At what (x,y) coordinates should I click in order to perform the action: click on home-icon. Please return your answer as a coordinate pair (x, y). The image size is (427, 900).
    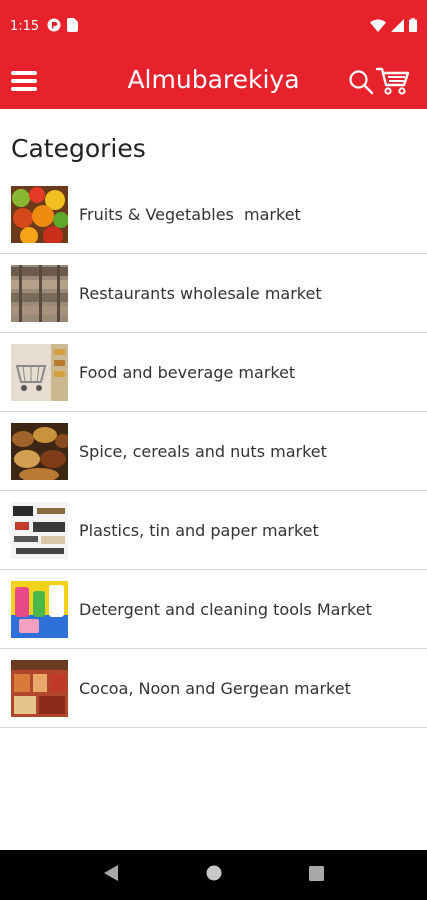
    Looking at the image, I should click on (214, 873).